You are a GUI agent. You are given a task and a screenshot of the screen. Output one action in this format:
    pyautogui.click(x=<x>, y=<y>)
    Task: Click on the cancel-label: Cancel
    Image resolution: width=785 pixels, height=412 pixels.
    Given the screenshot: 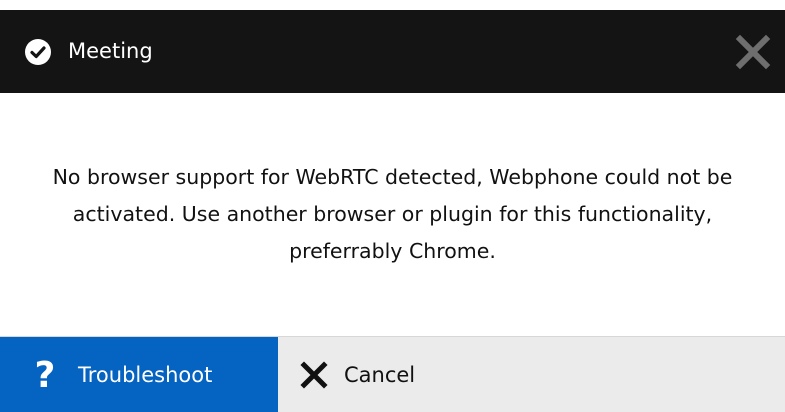 What is the action you would take?
    pyautogui.click(x=380, y=375)
    